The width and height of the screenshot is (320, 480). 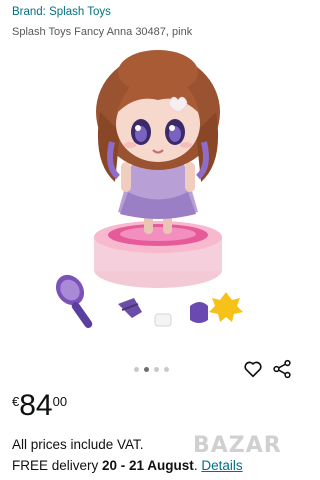 I want to click on watermark: BAZAR, so click(x=237, y=445).